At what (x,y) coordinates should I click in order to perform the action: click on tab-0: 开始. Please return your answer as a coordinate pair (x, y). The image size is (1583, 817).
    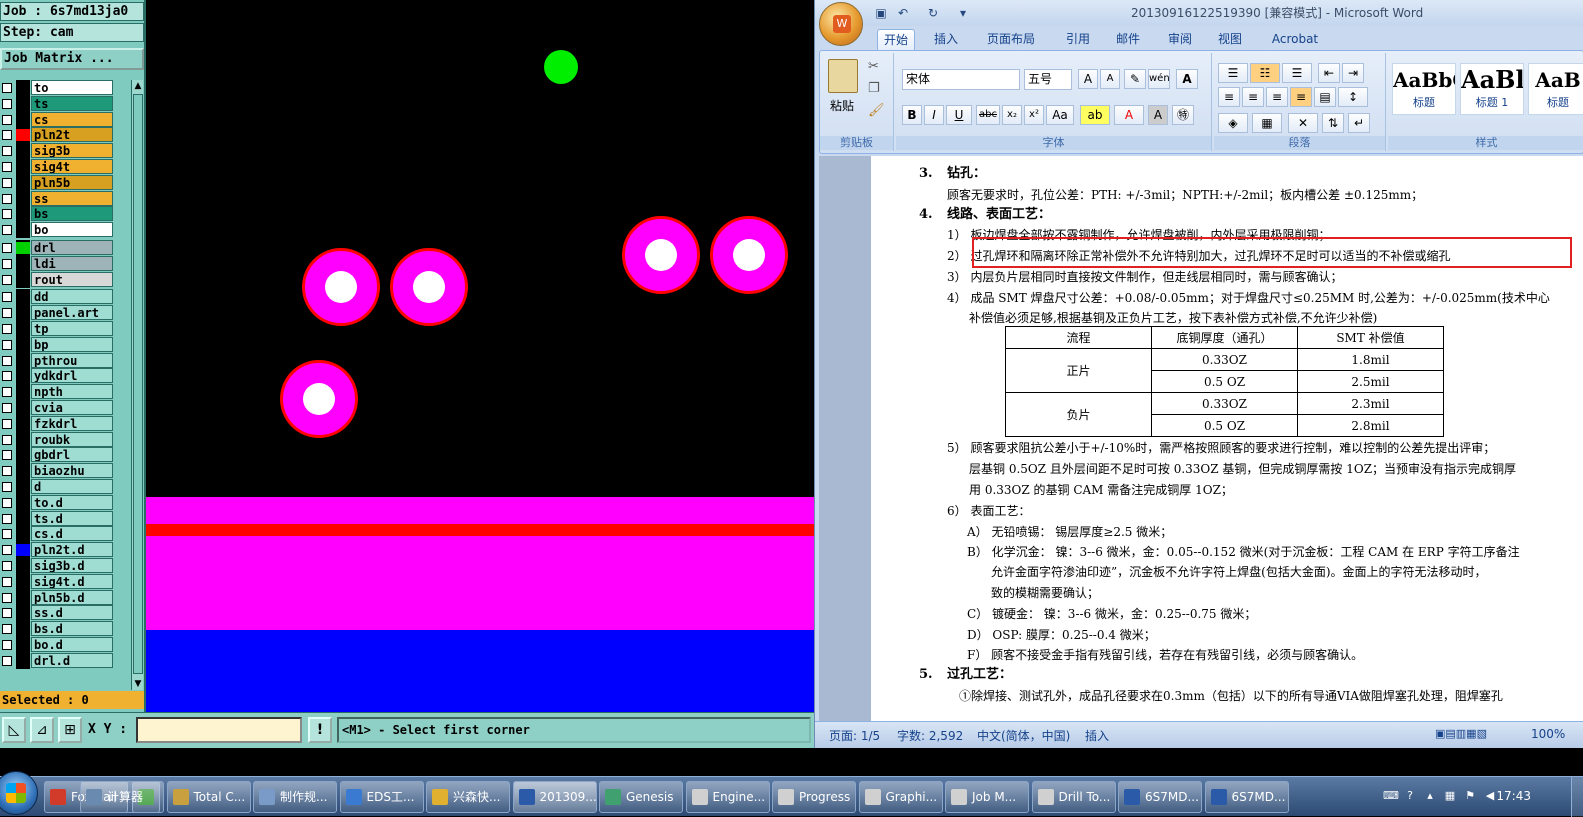
    Looking at the image, I should click on (896, 39).